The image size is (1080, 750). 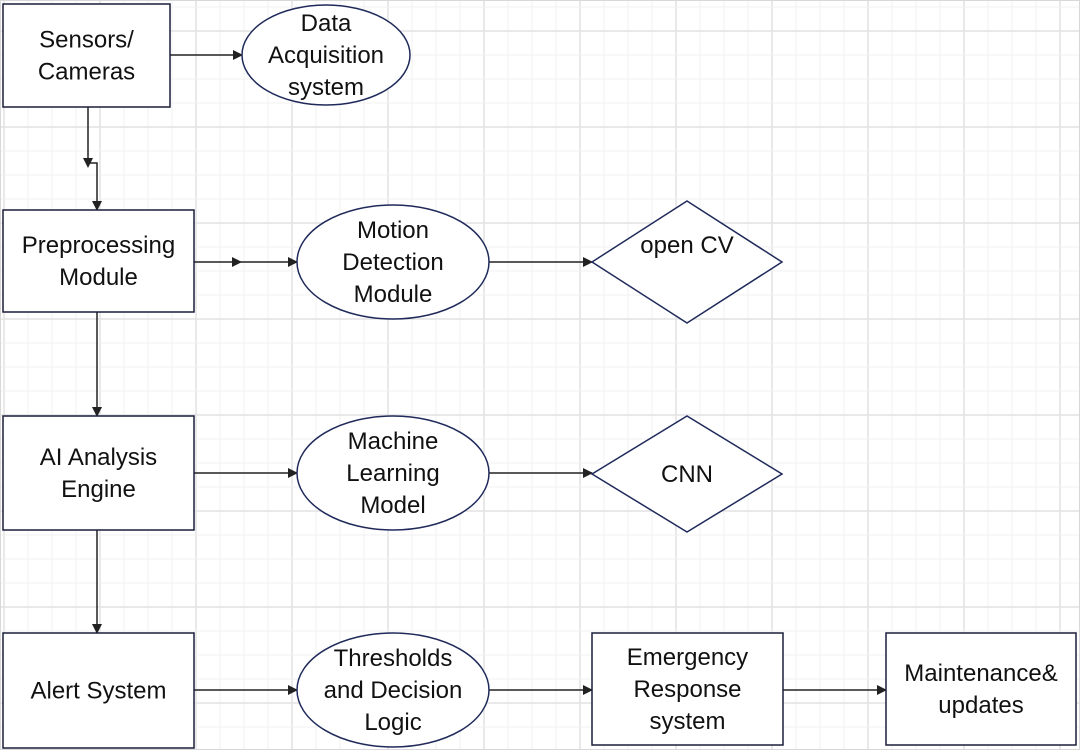 I want to click on node-label: Motion, so click(x=393, y=230).